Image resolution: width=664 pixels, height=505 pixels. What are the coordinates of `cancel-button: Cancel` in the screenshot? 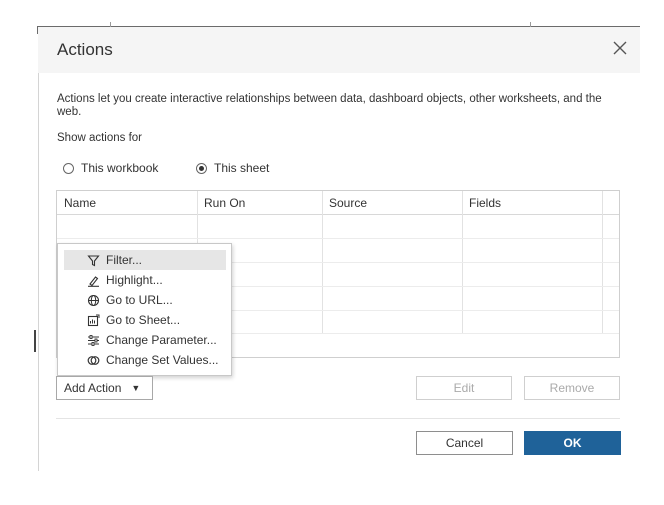 It's located at (464, 443).